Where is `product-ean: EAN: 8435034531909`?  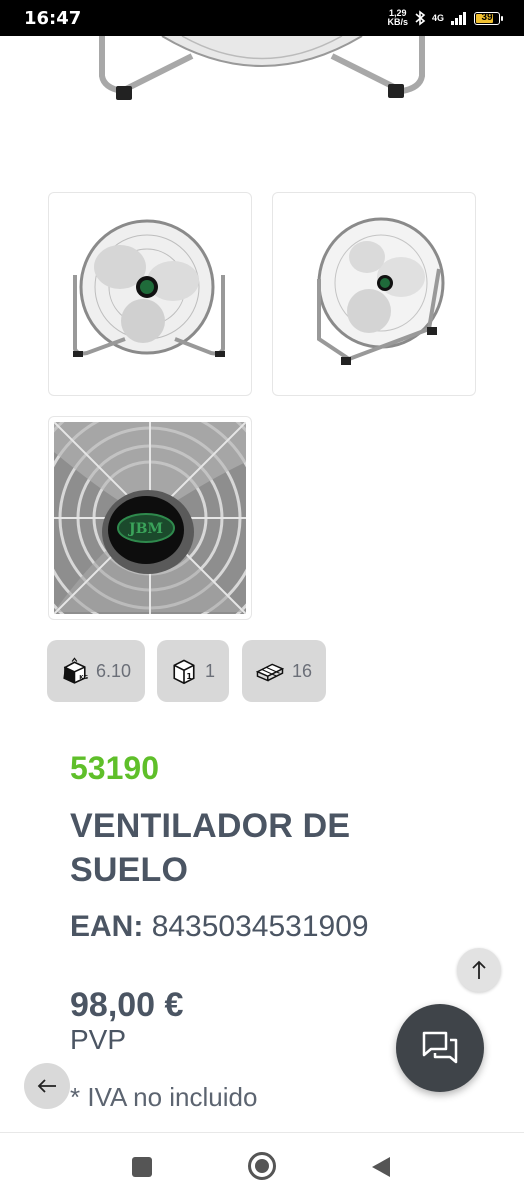
product-ean: EAN: 8435034531909 is located at coordinates (219, 927).